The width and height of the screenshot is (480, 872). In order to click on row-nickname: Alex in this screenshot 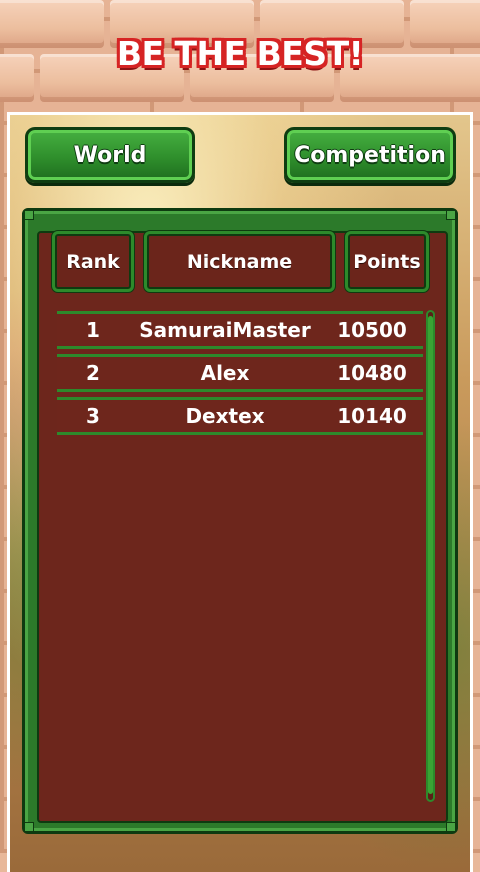, I will do `click(225, 373)`.